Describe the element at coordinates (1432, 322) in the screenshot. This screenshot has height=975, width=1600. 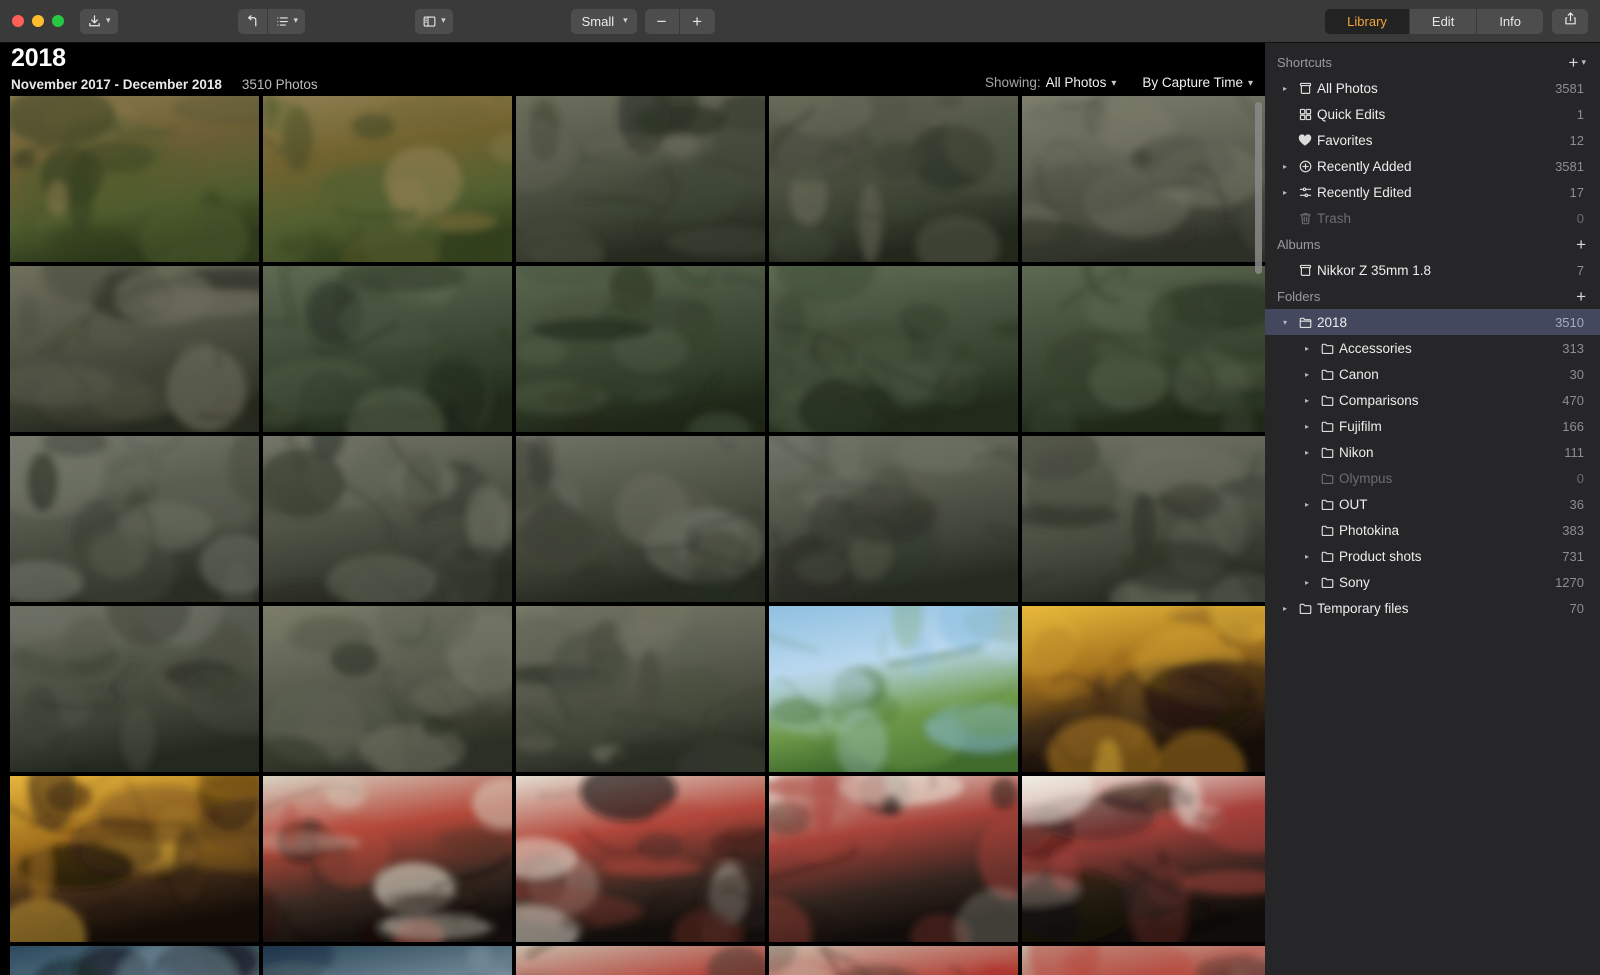
I see `sidebar-item-2018: ▾ 2018 3510` at that location.